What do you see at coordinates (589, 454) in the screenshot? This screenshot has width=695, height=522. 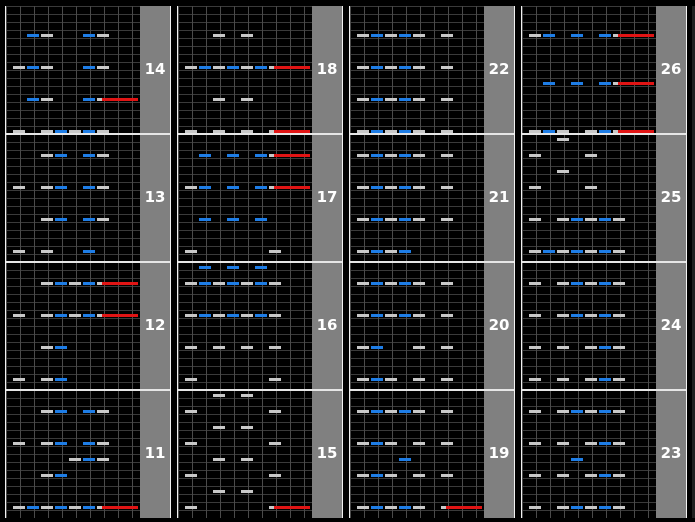 I see `measure` at bounding box center [589, 454].